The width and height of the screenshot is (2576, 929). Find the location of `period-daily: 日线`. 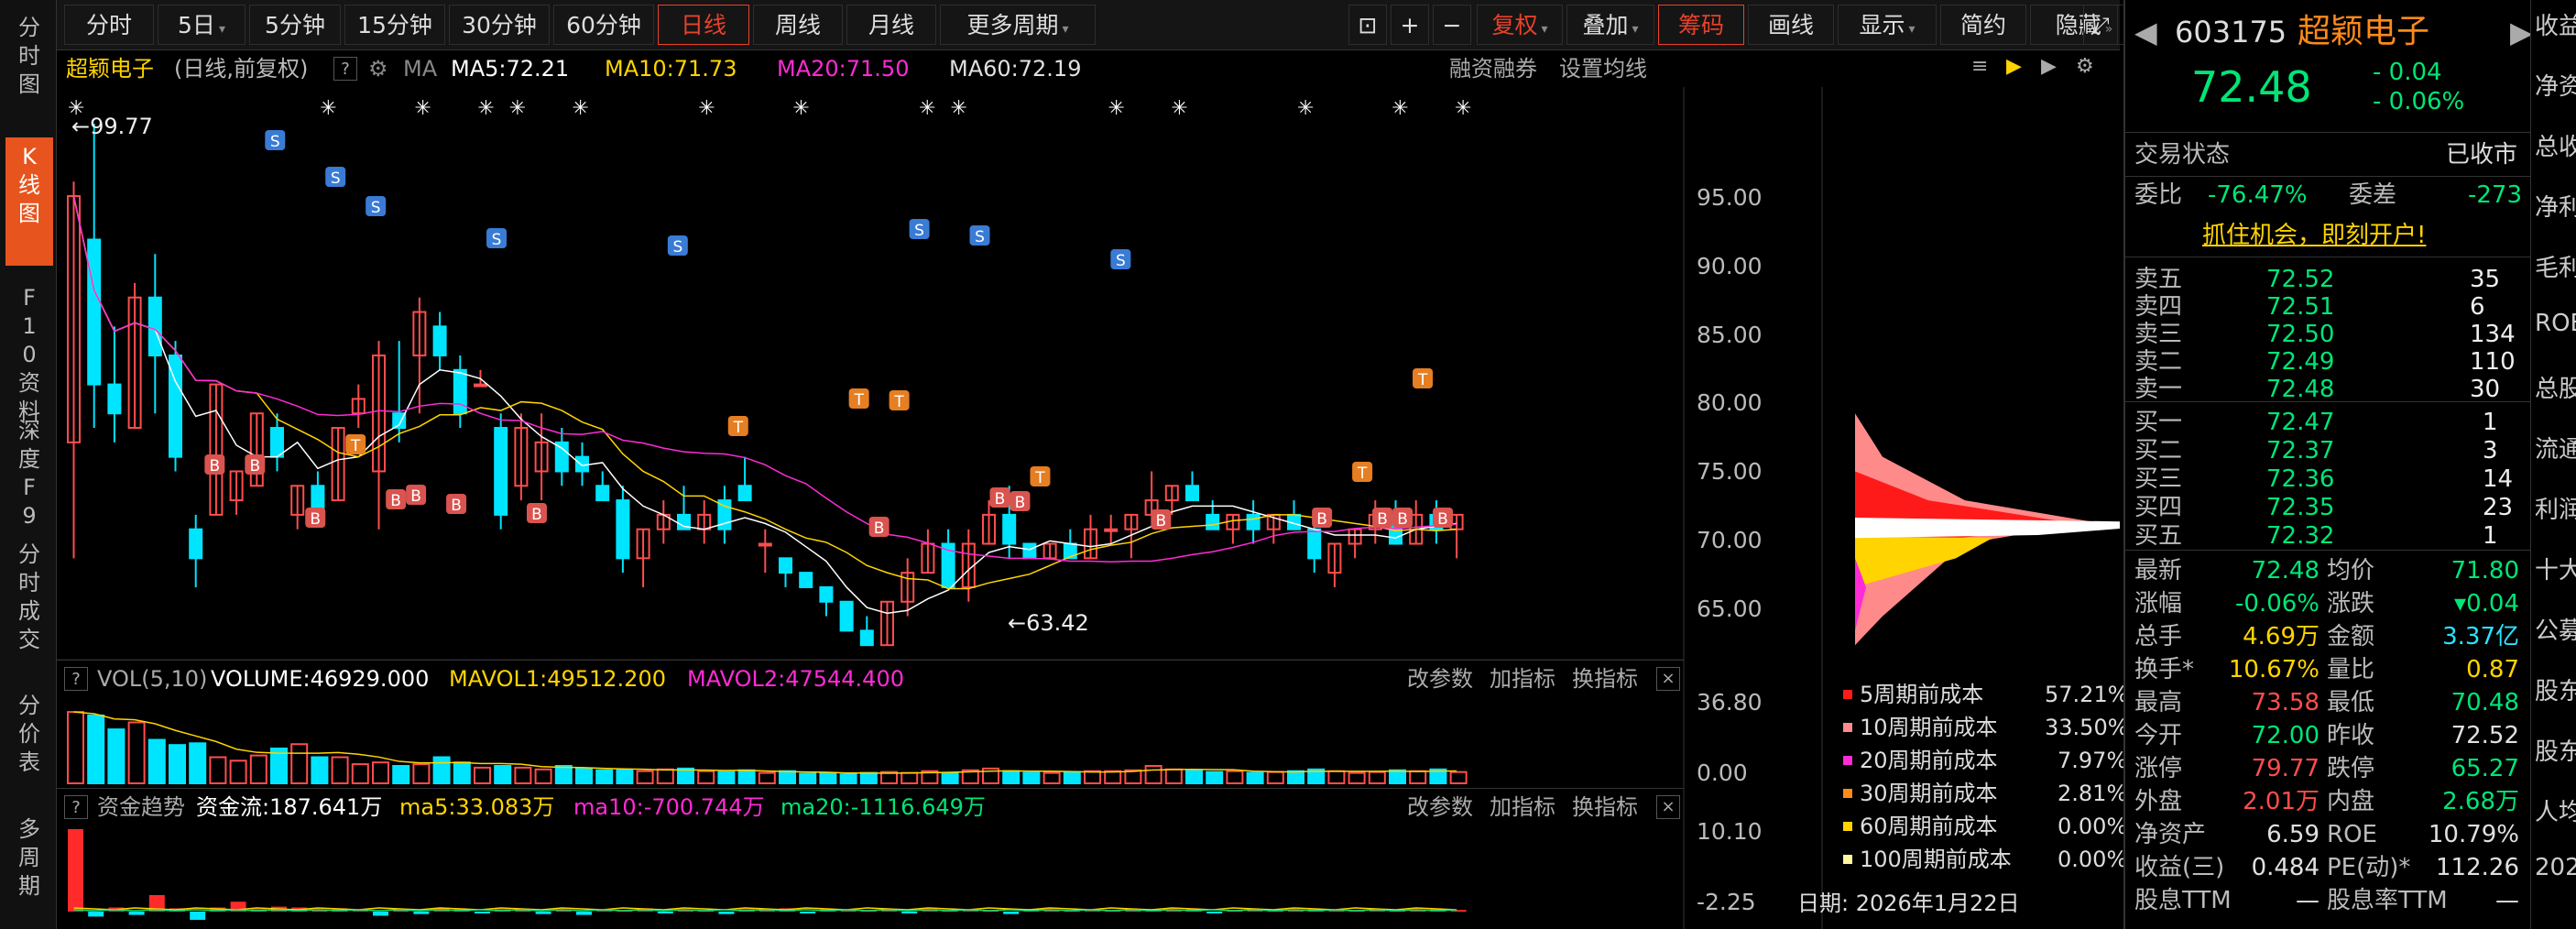

period-daily: 日线 is located at coordinates (703, 25).